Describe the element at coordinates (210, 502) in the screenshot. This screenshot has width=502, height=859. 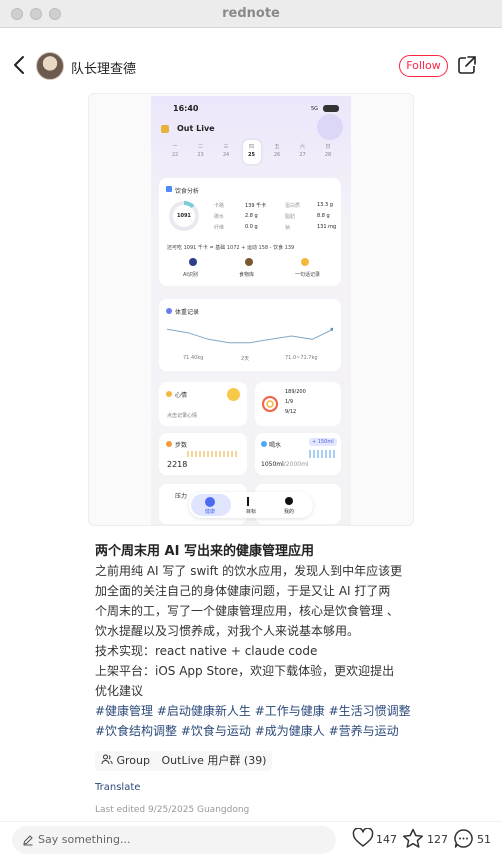
I see `tab-health-icon` at that location.